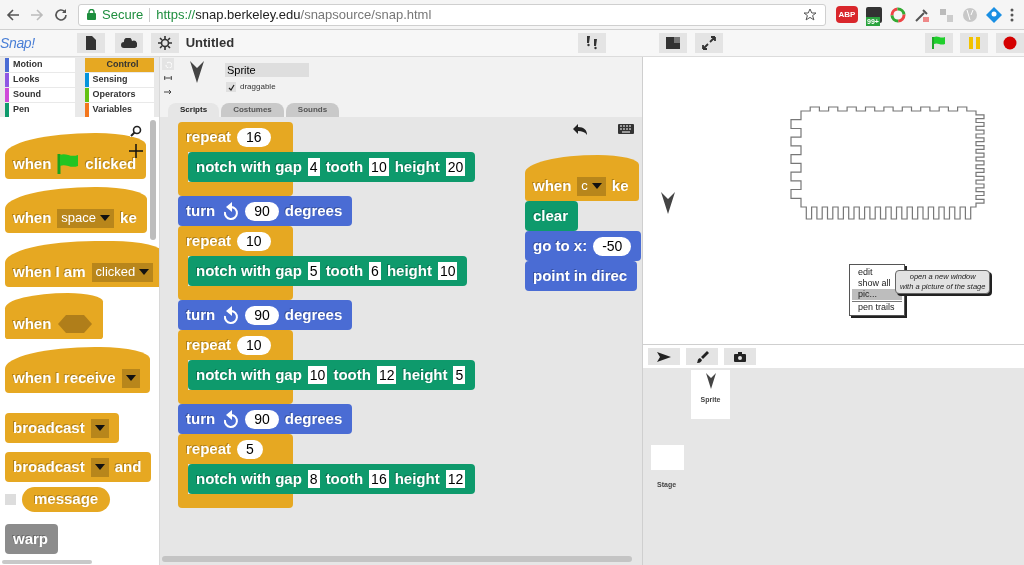 Image resolution: width=1024 pixels, height=565 pixels. Describe the element at coordinates (877, 307) in the screenshot. I see `menu-item: pen trails` at that location.